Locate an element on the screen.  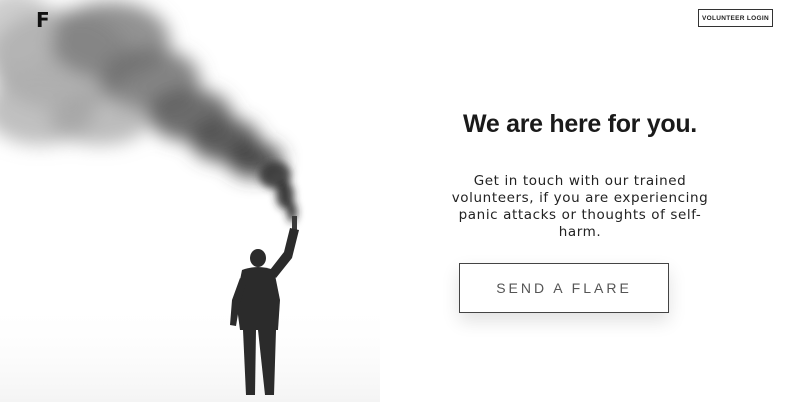
brand-logo: F is located at coordinates (43, 20).